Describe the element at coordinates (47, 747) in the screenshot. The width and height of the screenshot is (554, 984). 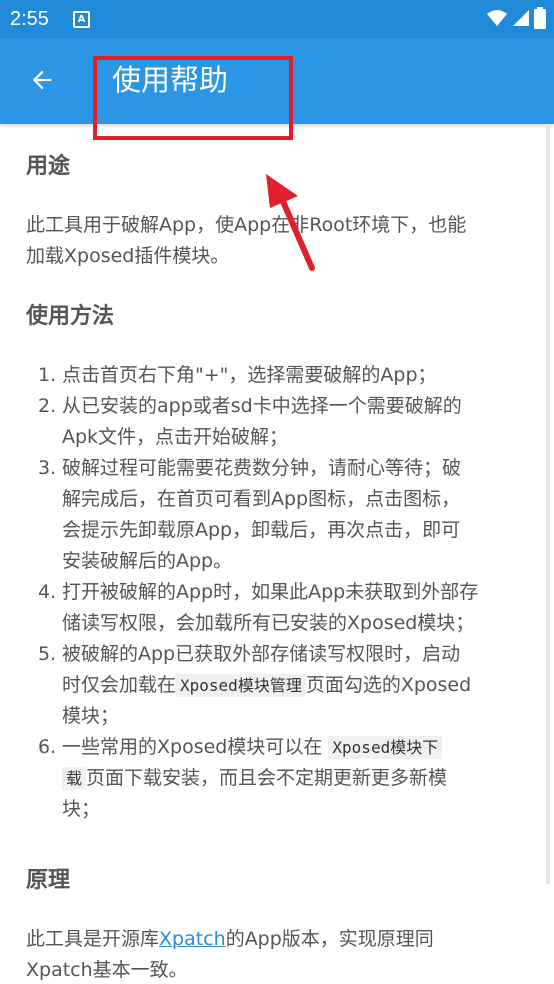
I see `step-number: 6.` at that location.